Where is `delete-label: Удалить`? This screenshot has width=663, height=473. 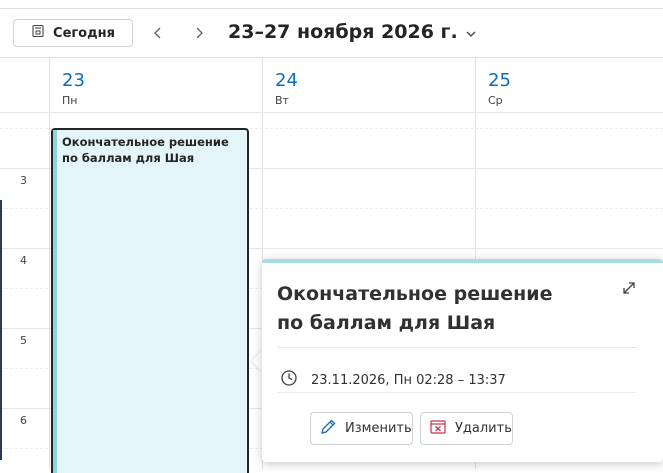
delete-label: Удалить is located at coordinates (483, 428).